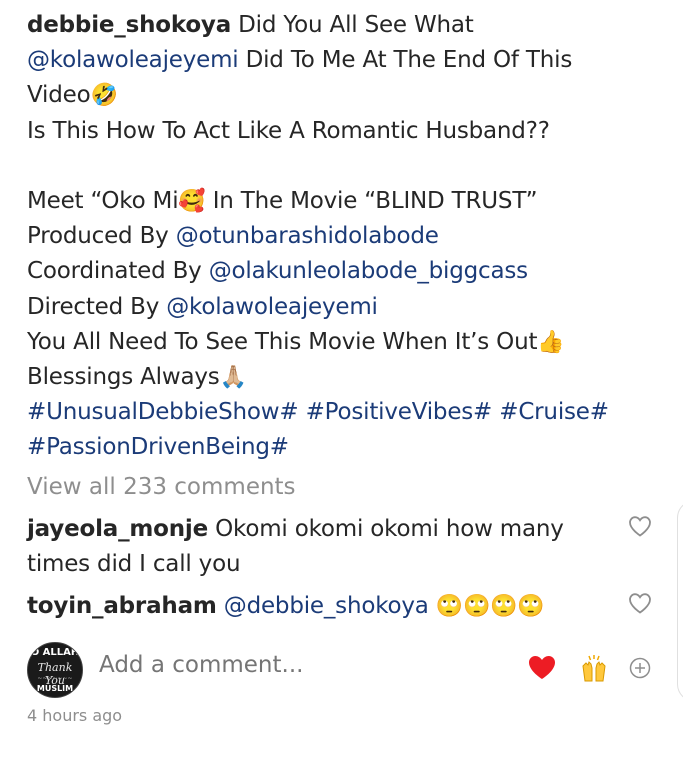 The width and height of the screenshot is (683, 759). Describe the element at coordinates (129, 25) in the screenshot. I see `caption-username: debbie_shokoya` at that location.